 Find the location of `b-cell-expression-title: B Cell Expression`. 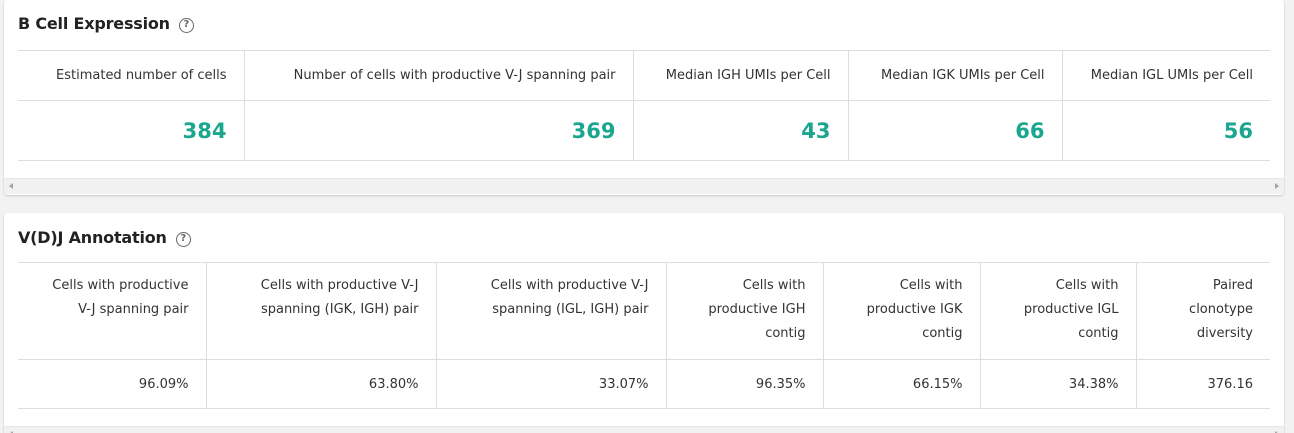

b-cell-expression-title: B Cell Expression is located at coordinates (94, 23).